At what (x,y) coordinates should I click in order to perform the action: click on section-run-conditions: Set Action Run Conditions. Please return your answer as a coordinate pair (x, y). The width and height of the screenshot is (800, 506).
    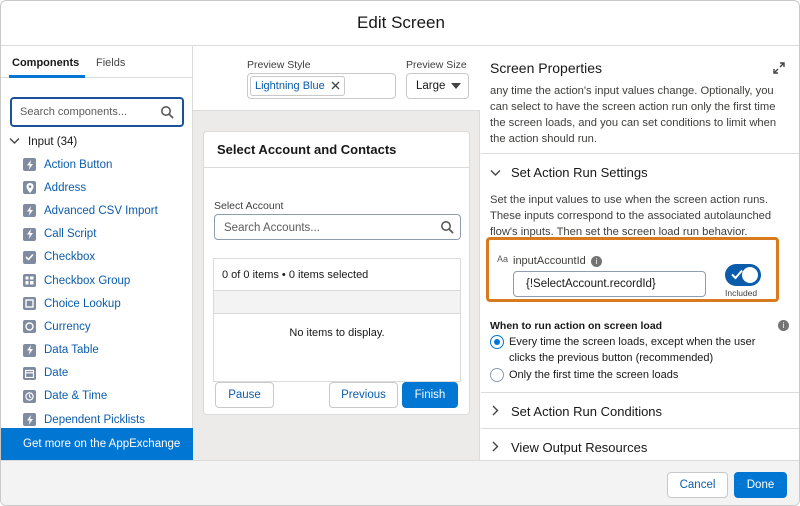
    Looking at the image, I should click on (576, 411).